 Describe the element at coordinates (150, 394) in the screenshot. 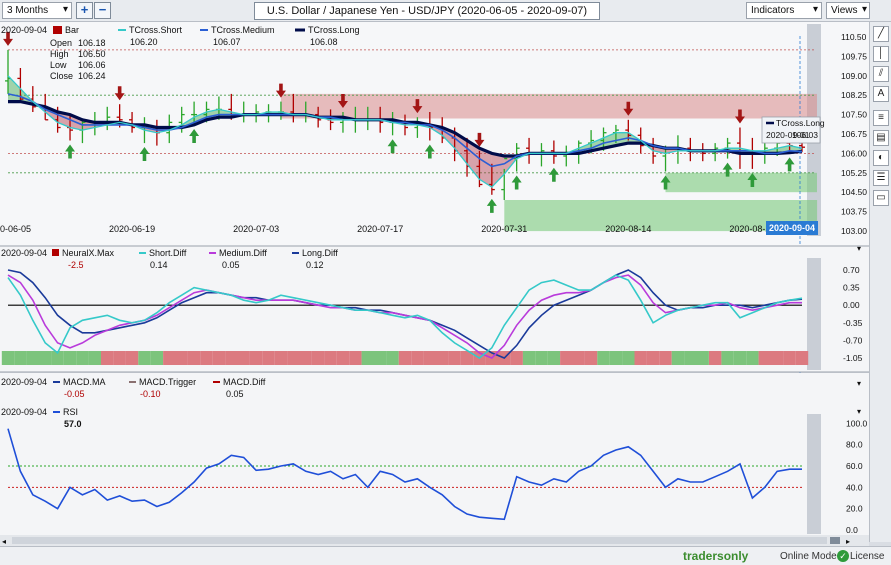

I see `macd-trigger-value: -0.10` at that location.